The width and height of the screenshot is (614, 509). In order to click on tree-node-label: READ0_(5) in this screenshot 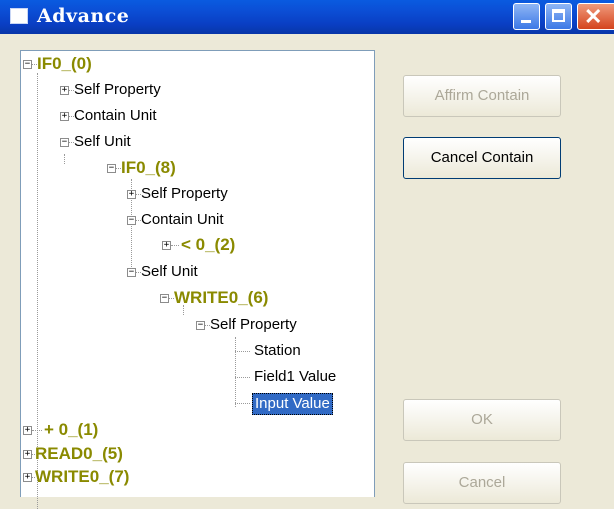, I will do `click(79, 453)`.